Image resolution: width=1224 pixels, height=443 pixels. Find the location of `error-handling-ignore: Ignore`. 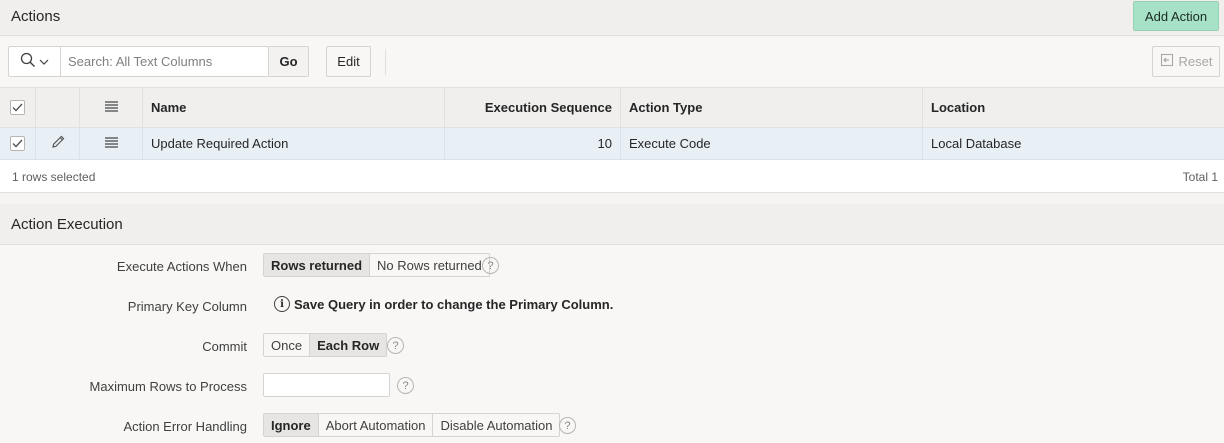

error-handling-ignore: Ignore is located at coordinates (291, 425).